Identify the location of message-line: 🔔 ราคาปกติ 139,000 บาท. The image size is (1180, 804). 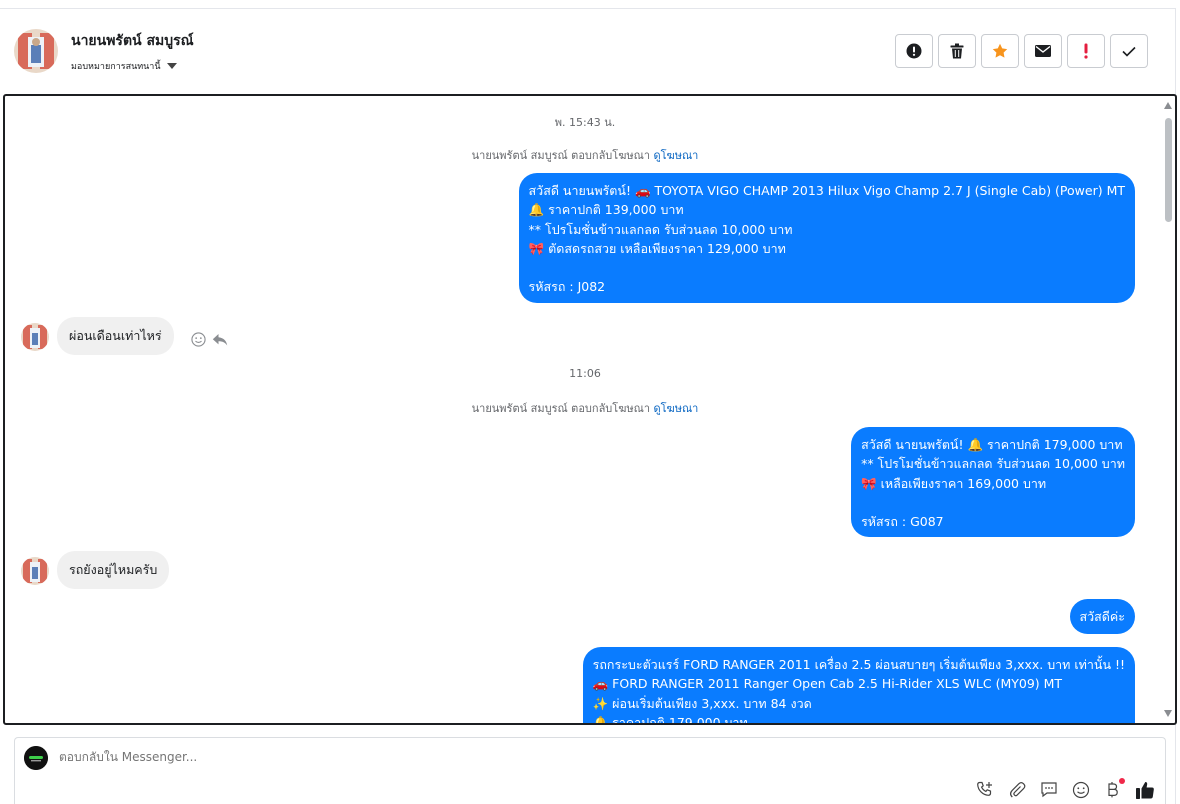
(606, 210).